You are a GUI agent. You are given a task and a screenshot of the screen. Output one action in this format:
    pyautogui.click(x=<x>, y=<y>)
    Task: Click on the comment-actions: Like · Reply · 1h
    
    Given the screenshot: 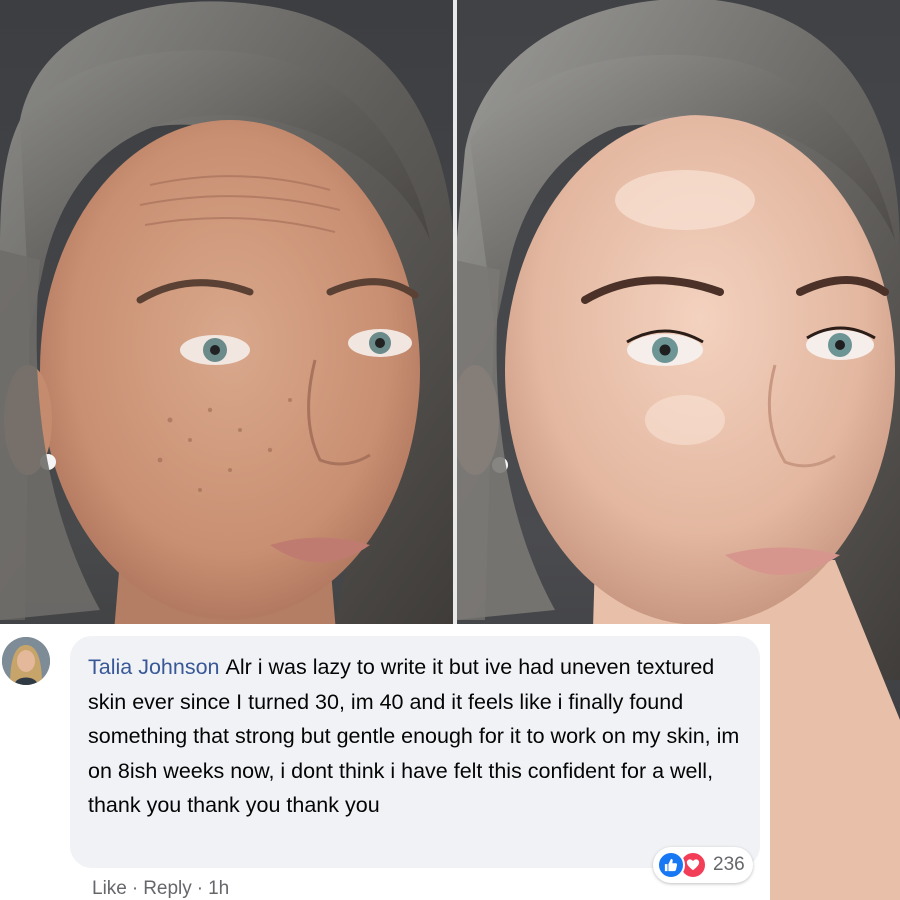 What is the action you would take?
    pyautogui.click(x=160, y=889)
    